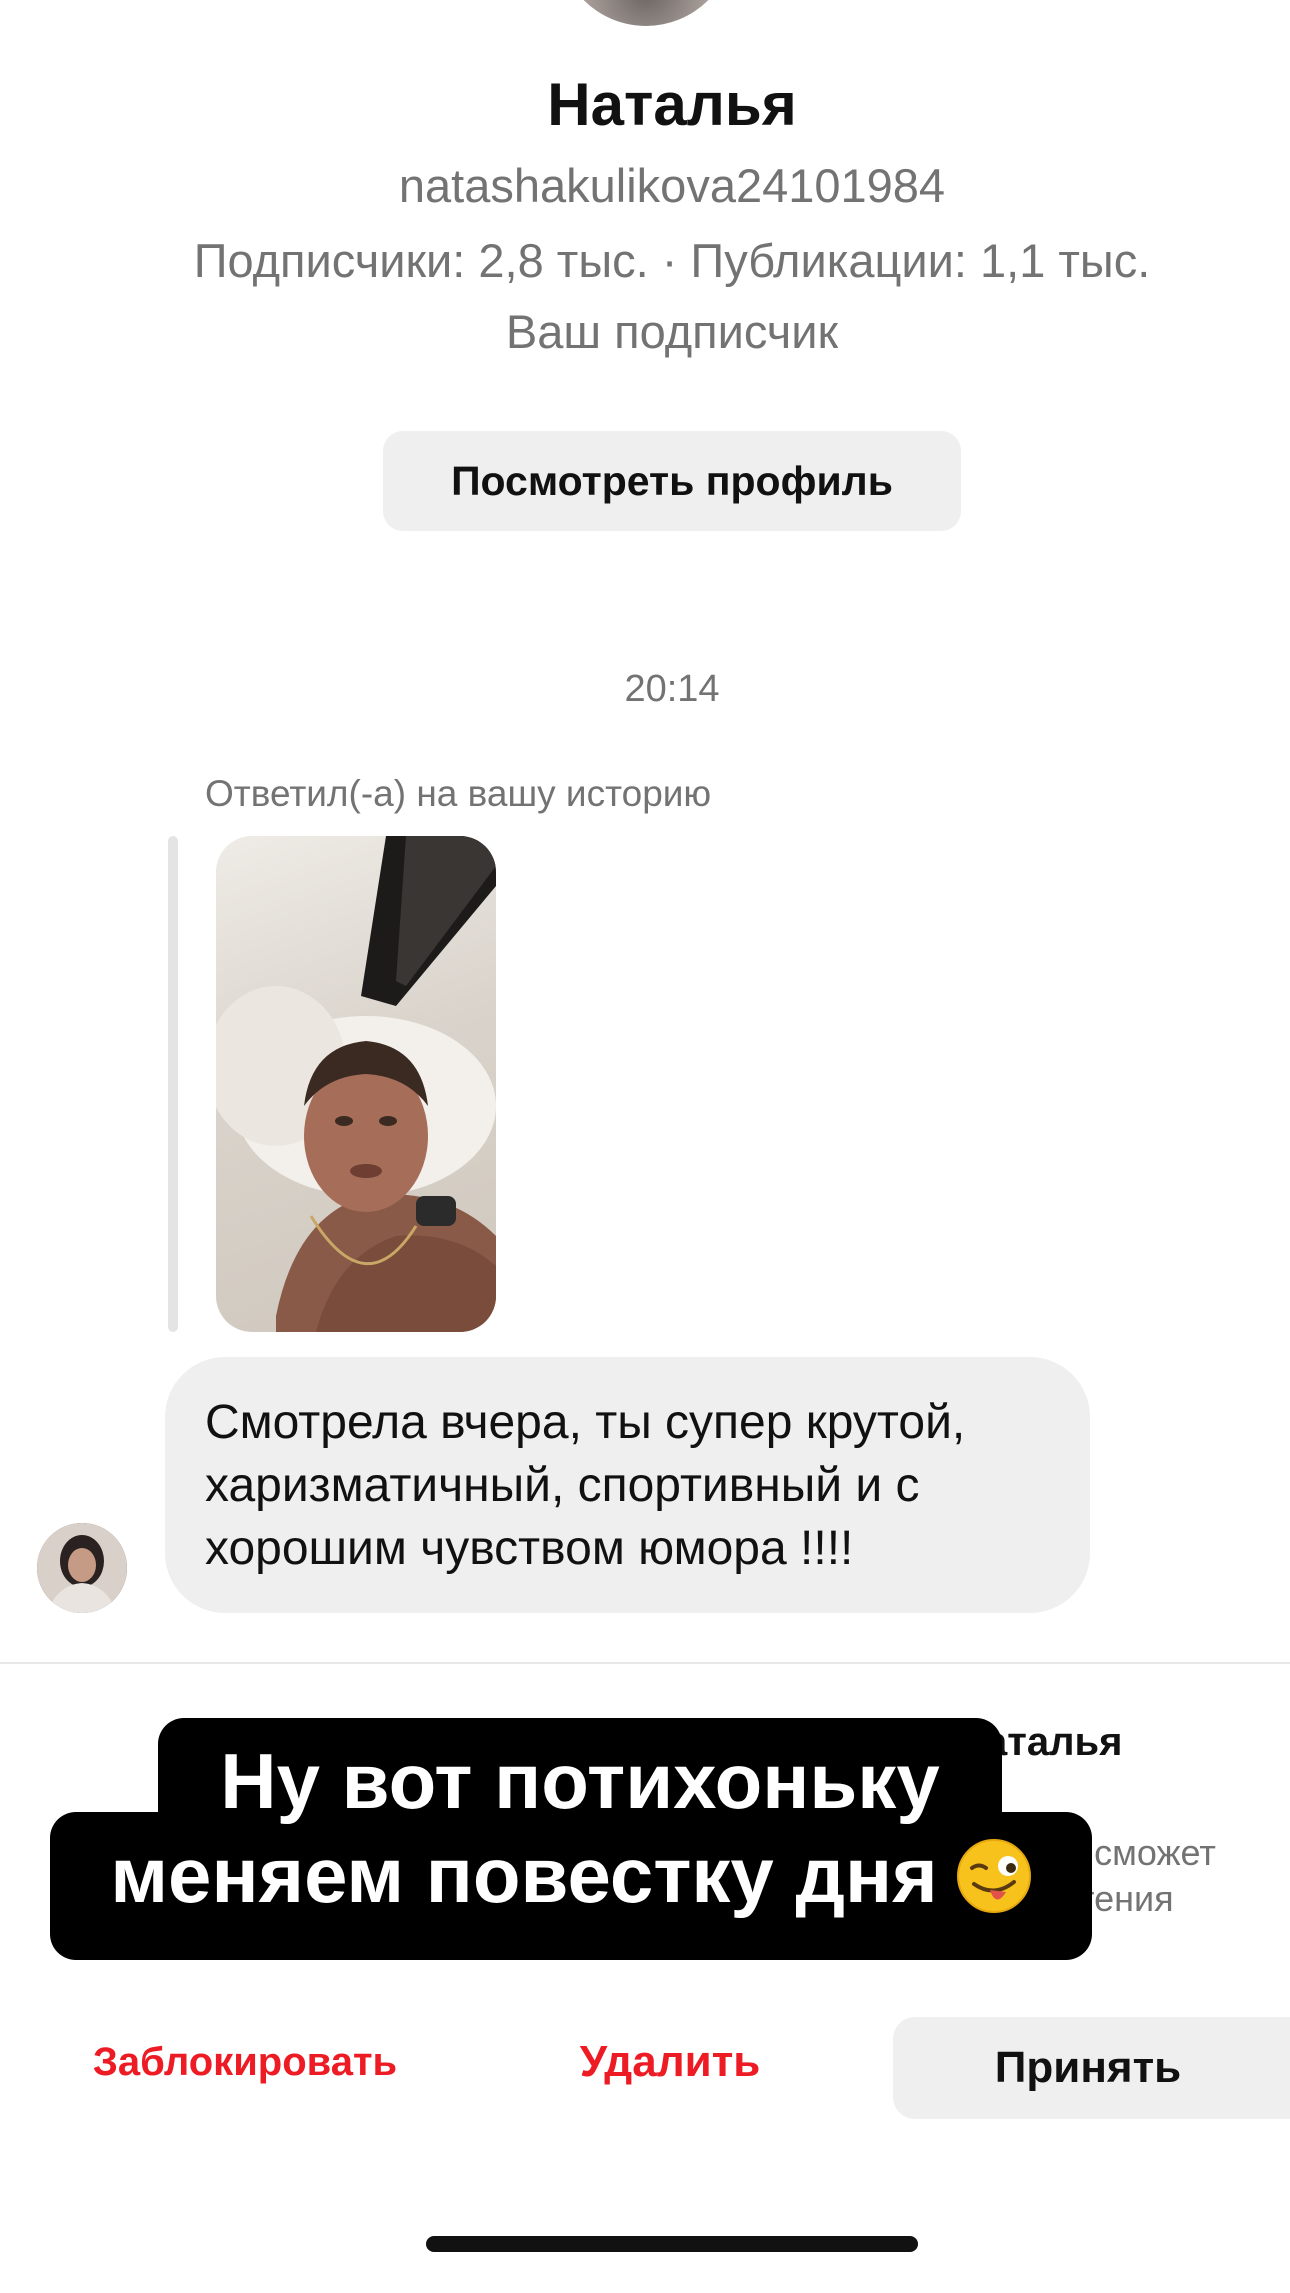  What do you see at coordinates (1054, 1742) in the screenshot?
I see `message-request-title-text: аталья` at bounding box center [1054, 1742].